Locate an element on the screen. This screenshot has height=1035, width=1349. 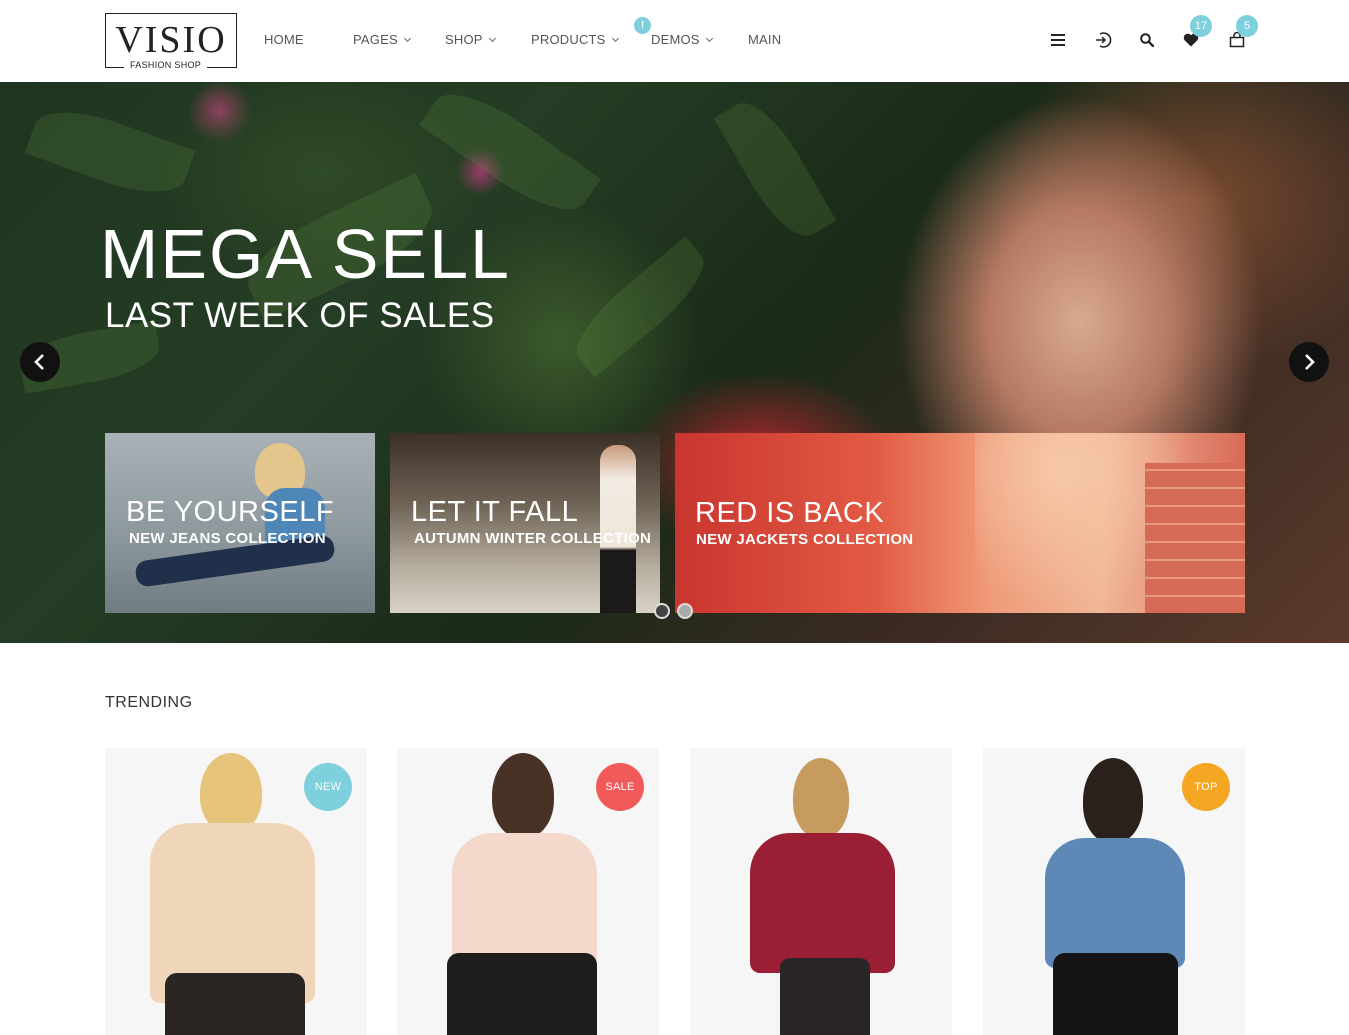
nav-item-demos: DEMOS is located at coordinates (682, 40).